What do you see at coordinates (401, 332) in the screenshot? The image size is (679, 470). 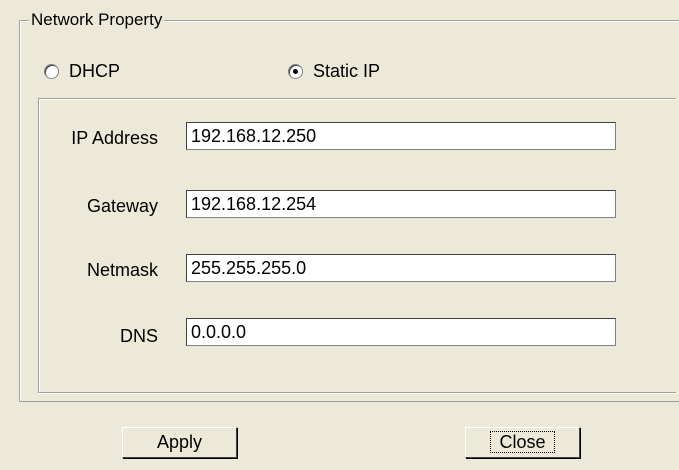 I see `dns-input` at bounding box center [401, 332].